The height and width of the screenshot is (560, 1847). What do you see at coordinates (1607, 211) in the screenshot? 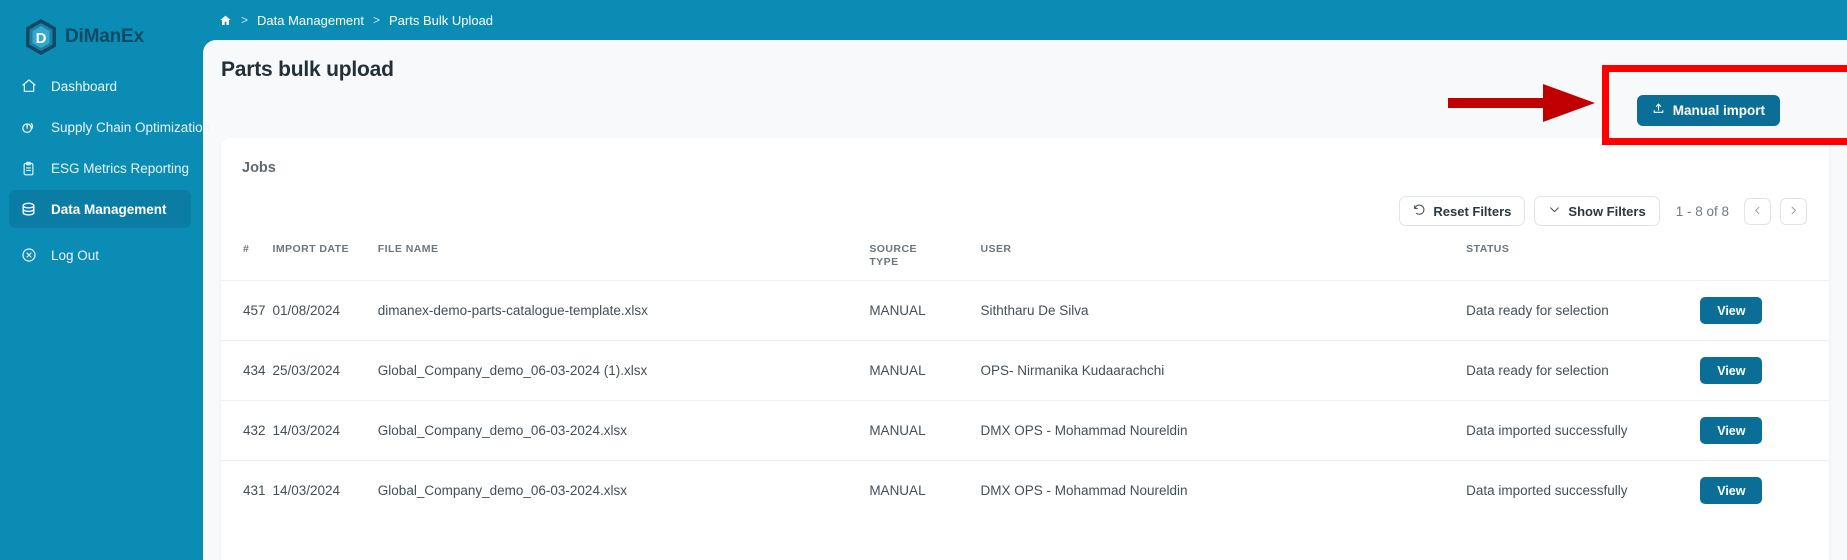
I see `show-filters-label: Show Filters` at bounding box center [1607, 211].